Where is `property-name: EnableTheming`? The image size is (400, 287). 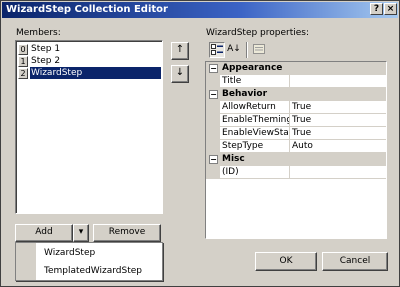
property-name: EnableTheming is located at coordinates (256, 120).